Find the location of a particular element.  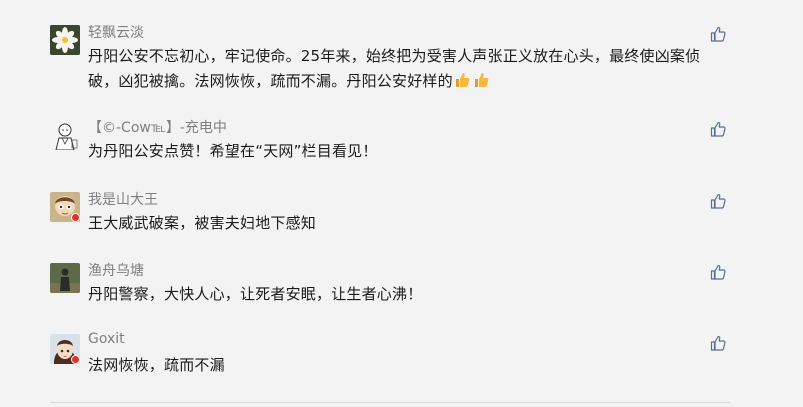

comment-text: 法网恢恢，疏而不漏 is located at coordinates (156, 365).